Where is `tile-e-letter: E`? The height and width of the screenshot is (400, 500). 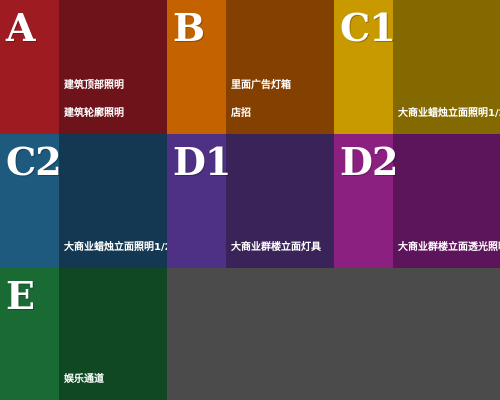
tile-e-letter: E is located at coordinates (20, 295).